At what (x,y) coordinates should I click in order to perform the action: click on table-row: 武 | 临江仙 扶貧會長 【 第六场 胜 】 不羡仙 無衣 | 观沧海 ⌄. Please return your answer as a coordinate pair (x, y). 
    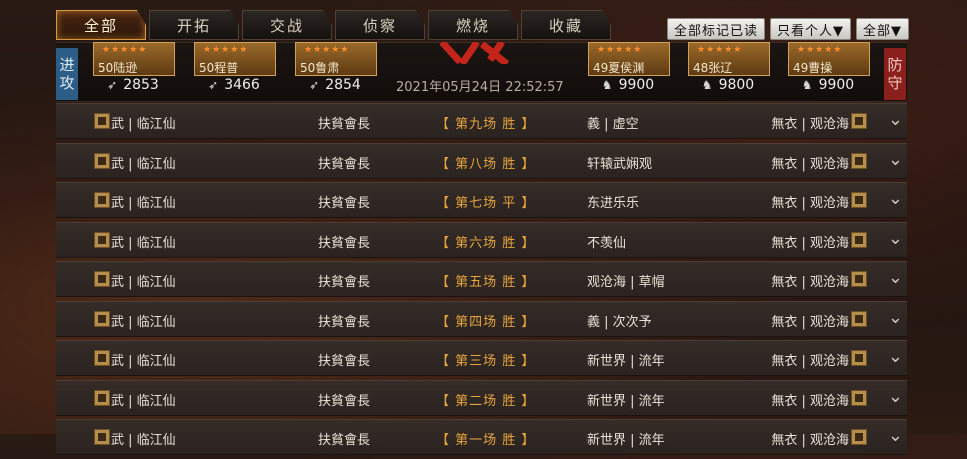
    Looking at the image, I should click on (481, 239).